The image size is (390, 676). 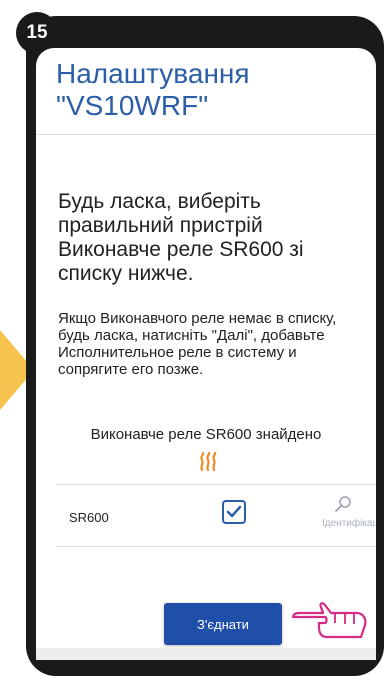 What do you see at coordinates (223, 624) in the screenshot?
I see `connect-button: З'єднати` at bounding box center [223, 624].